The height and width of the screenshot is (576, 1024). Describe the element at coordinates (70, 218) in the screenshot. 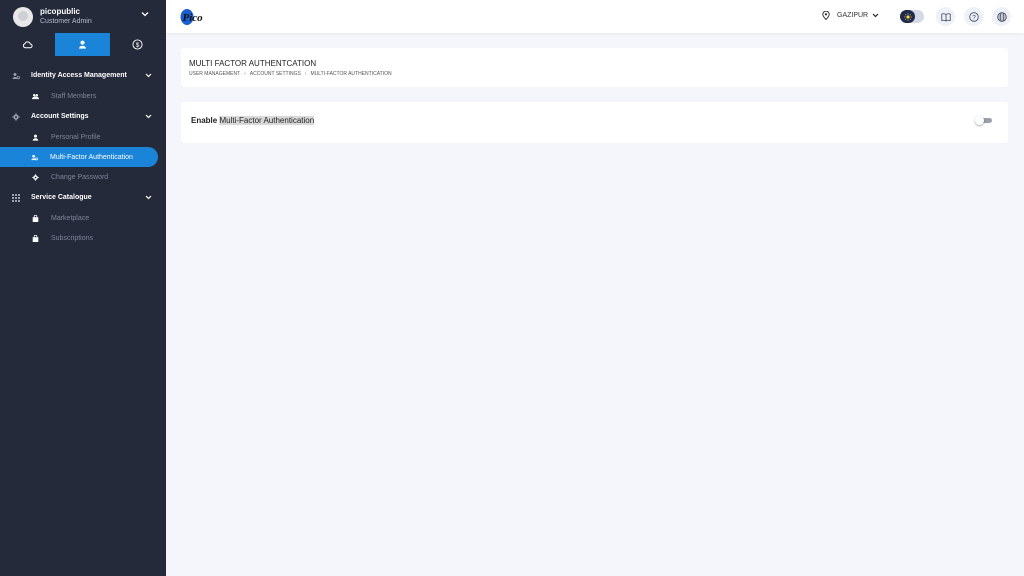

I see `sidebar-item-label: Marketplace` at that location.